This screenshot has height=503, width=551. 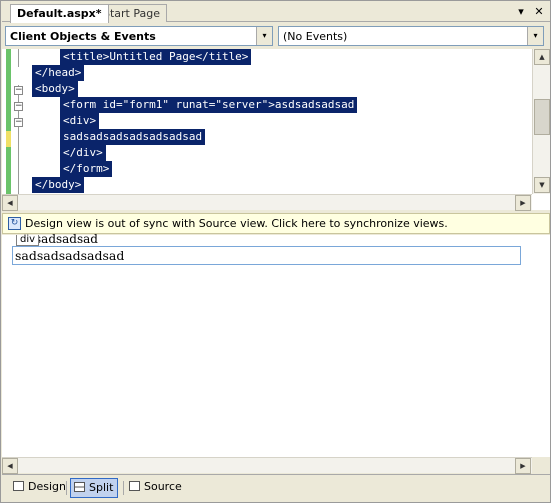 What do you see at coordinates (521, 12) in the screenshot?
I see `tab-list-dropdown-icon: ▾` at bounding box center [521, 12].